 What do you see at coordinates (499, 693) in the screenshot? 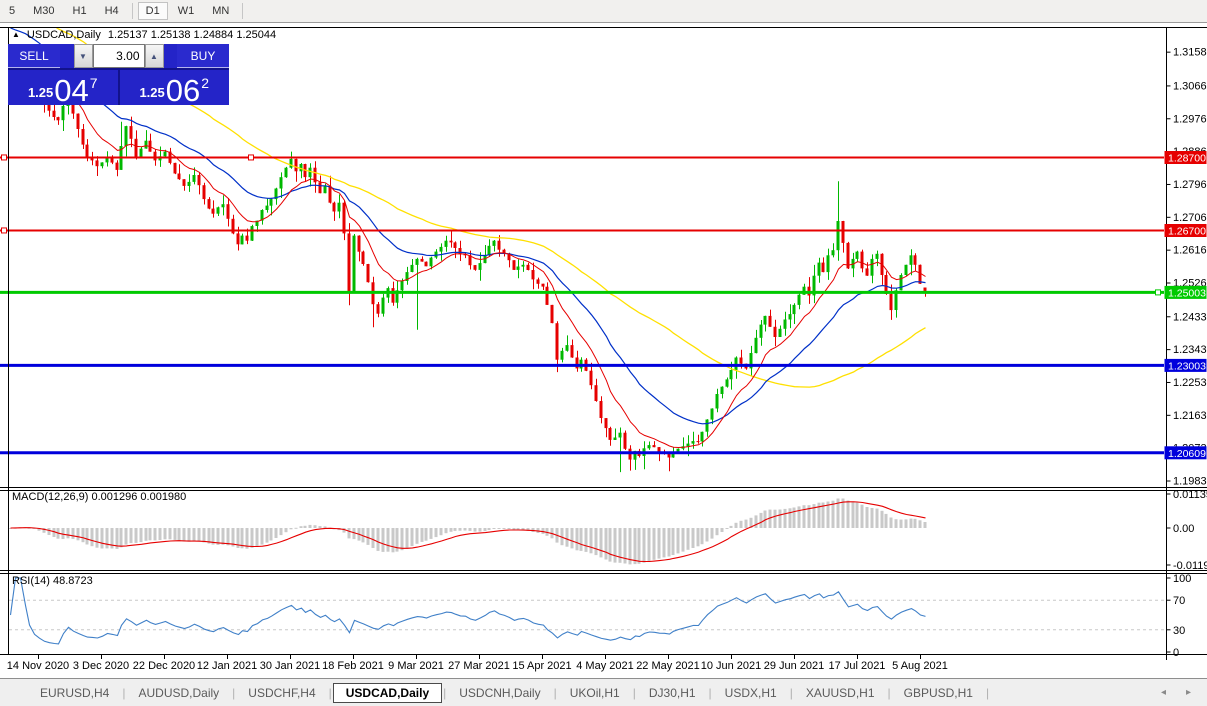
I see `chart-tab-usdcnh-daily: USDCNH,Daily` at bounding box center [499, 693].